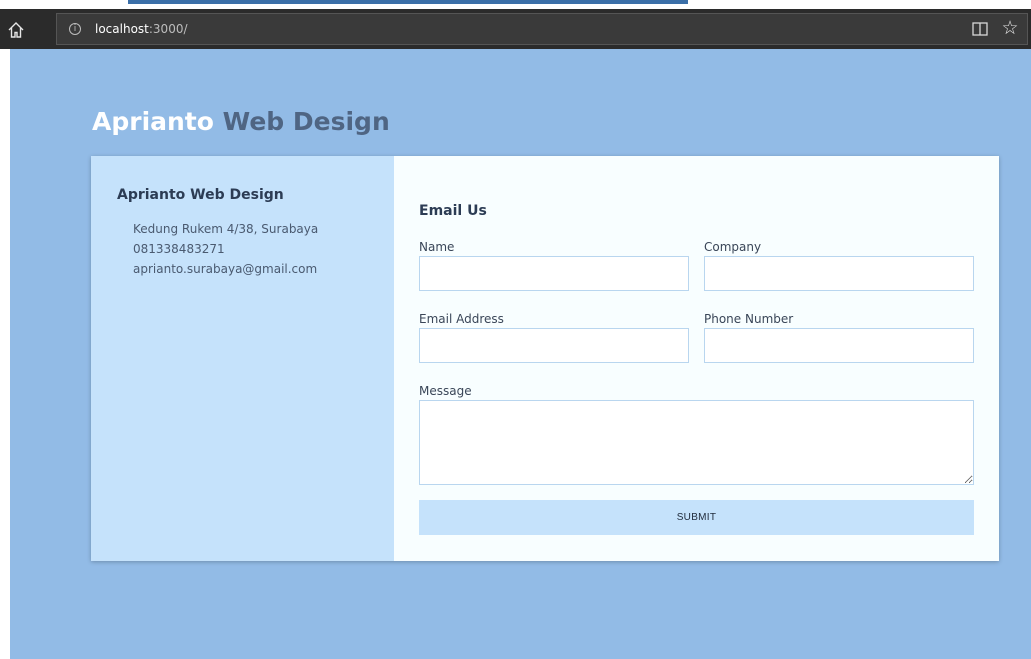  What do you see at coordinates (153, 121) in the screenshot?
I see `brand-first: Aprianto` at bounding box center [153, 121].